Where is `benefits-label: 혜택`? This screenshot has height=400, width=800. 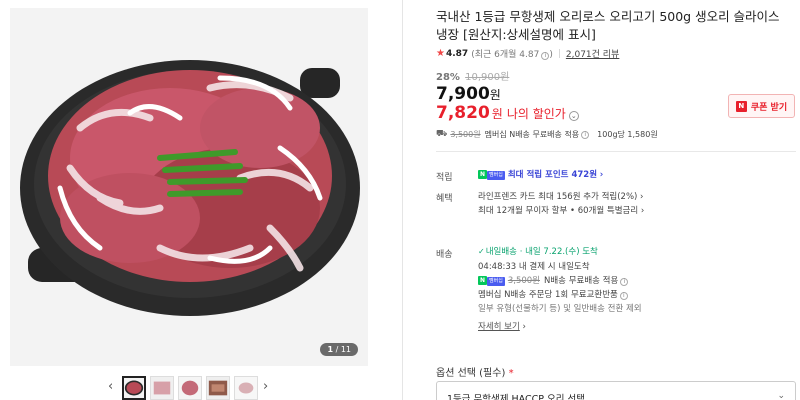 benefits-label: 혜택 is located at coordinates (444, 199).